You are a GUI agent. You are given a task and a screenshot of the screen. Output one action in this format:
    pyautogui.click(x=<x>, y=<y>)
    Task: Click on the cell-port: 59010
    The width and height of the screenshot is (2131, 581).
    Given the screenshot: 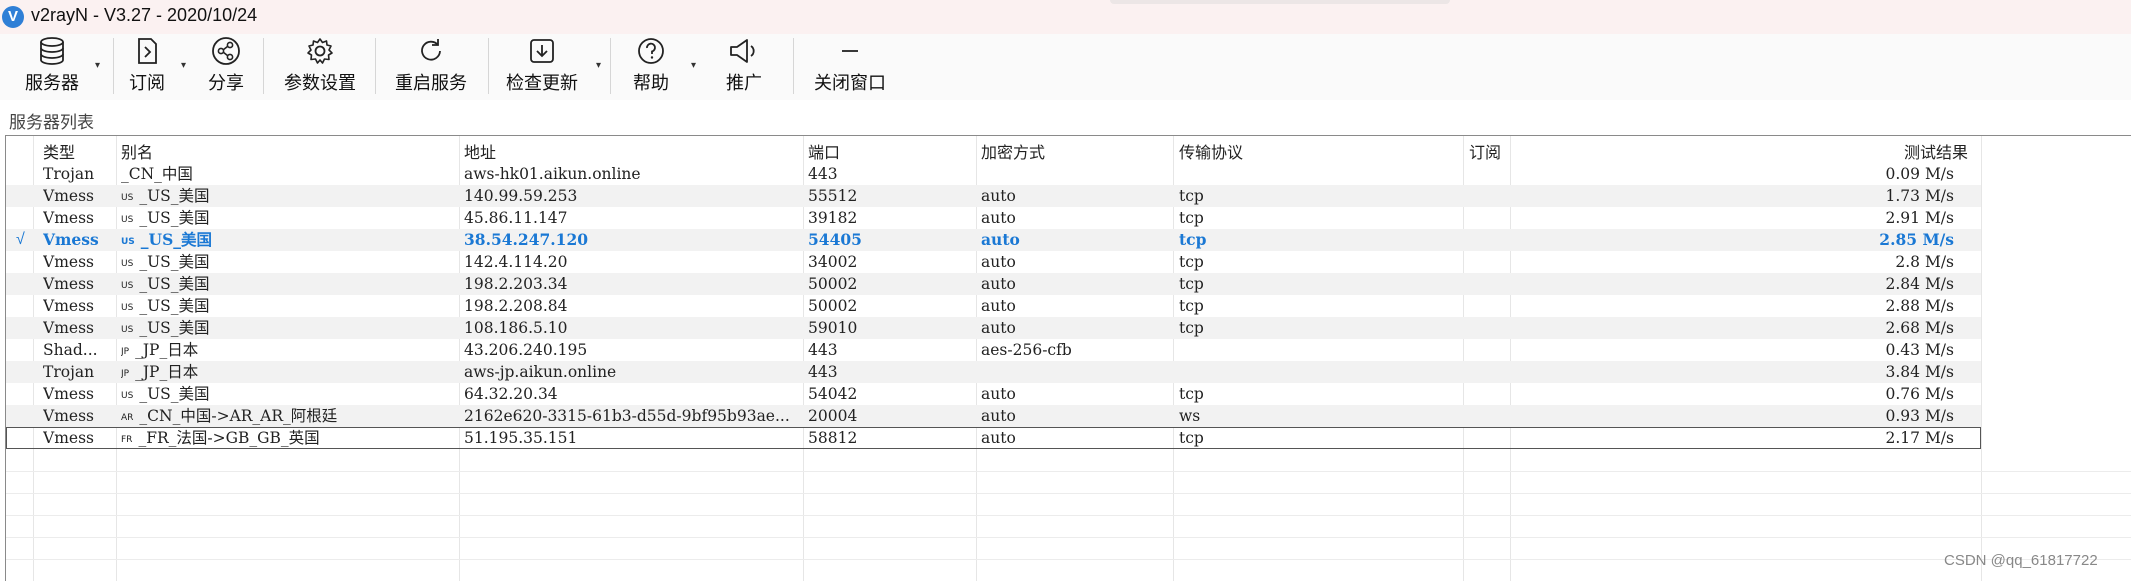 What is the action you would take?
    pyautogui.click(x=892, y=328)
    